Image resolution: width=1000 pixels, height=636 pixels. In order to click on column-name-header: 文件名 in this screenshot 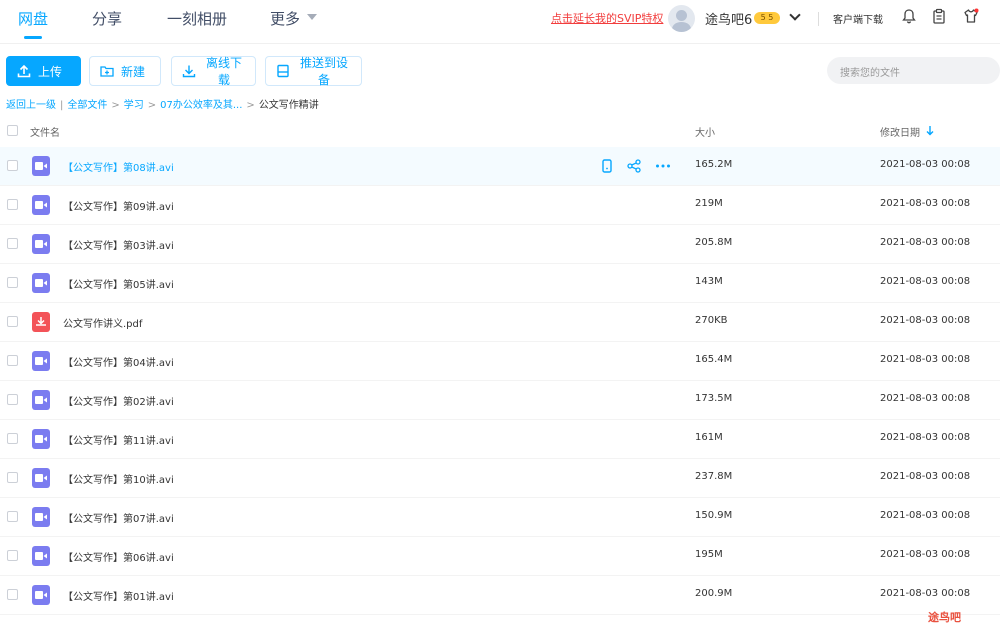, I will do `click(45, 131)`.